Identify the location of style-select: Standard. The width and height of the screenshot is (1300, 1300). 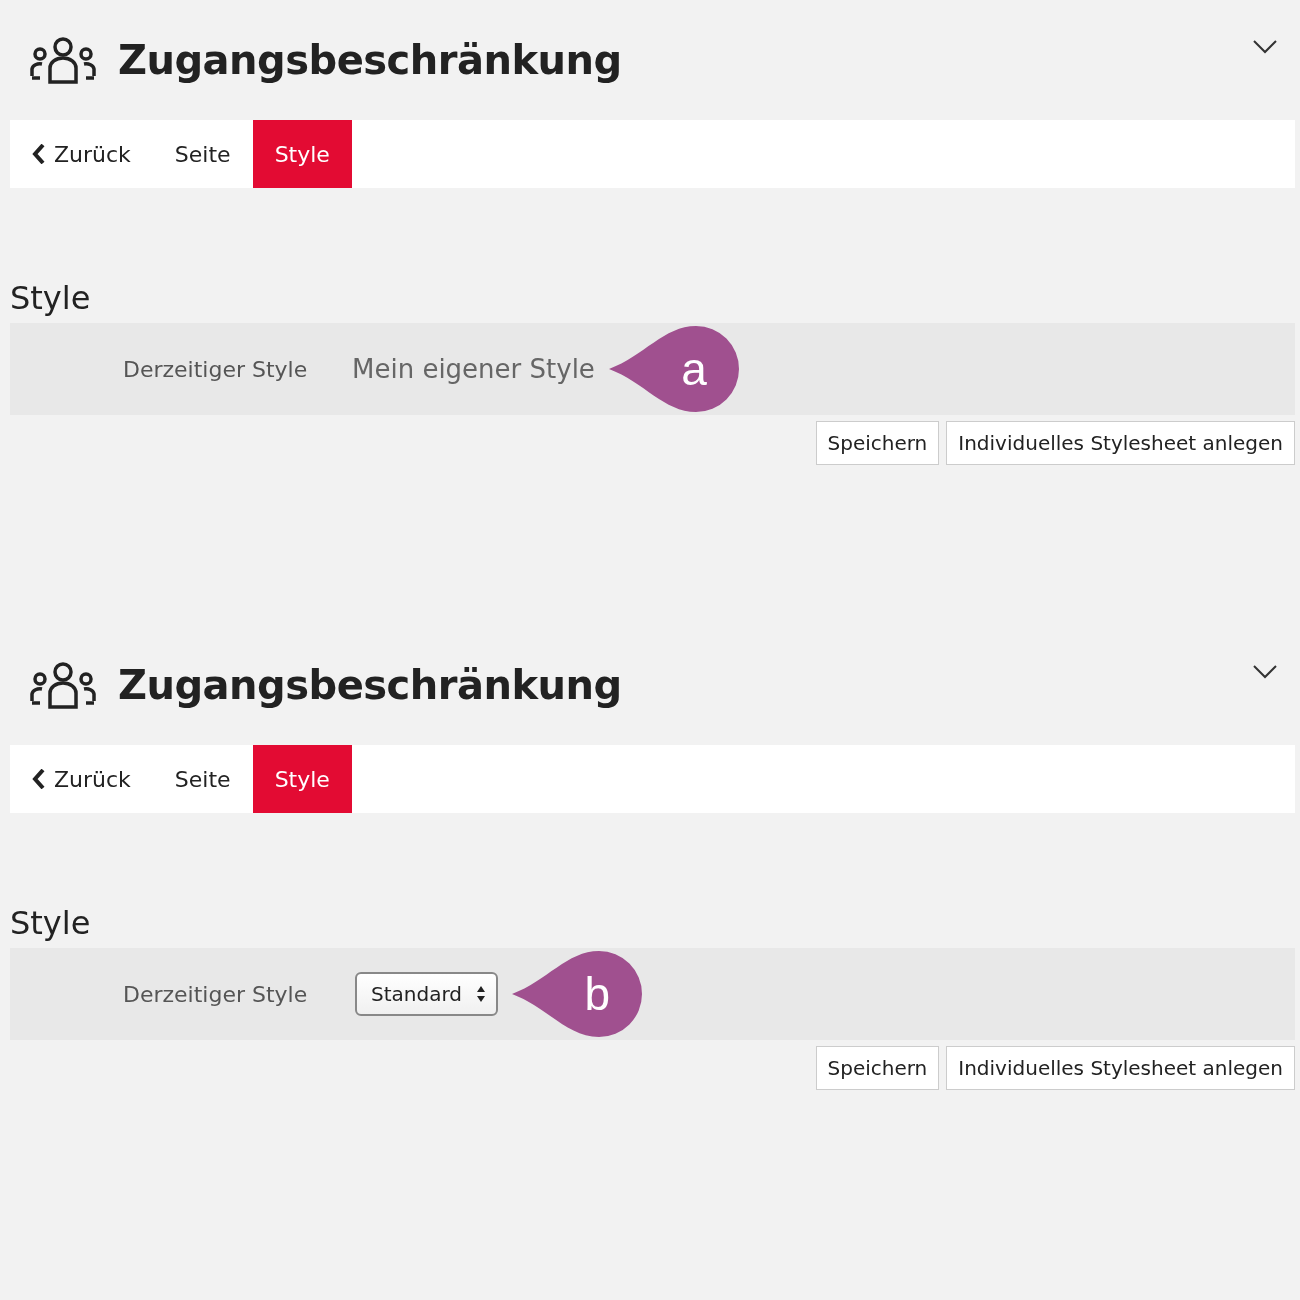
(426, 994).